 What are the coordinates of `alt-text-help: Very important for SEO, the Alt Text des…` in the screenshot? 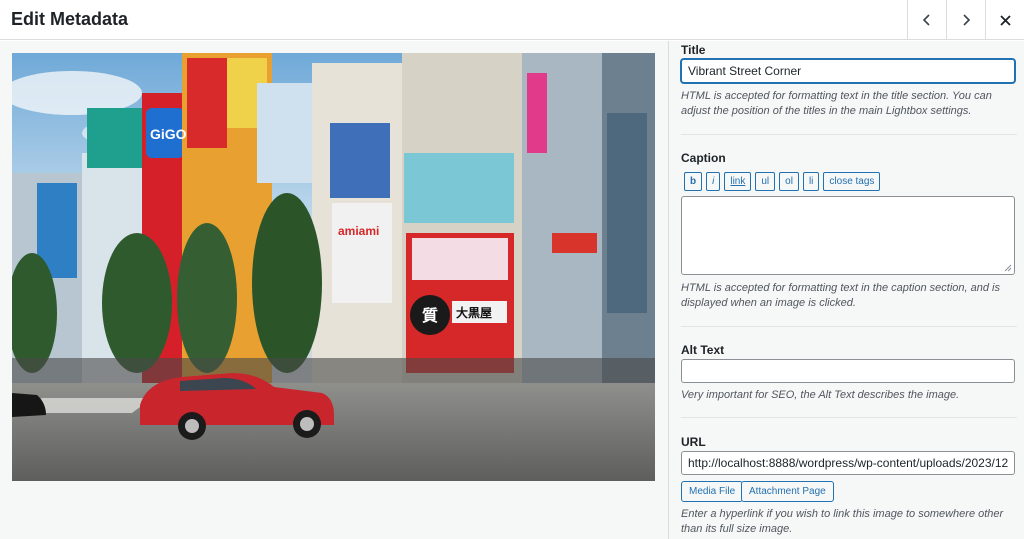 It's located at (820, 395).